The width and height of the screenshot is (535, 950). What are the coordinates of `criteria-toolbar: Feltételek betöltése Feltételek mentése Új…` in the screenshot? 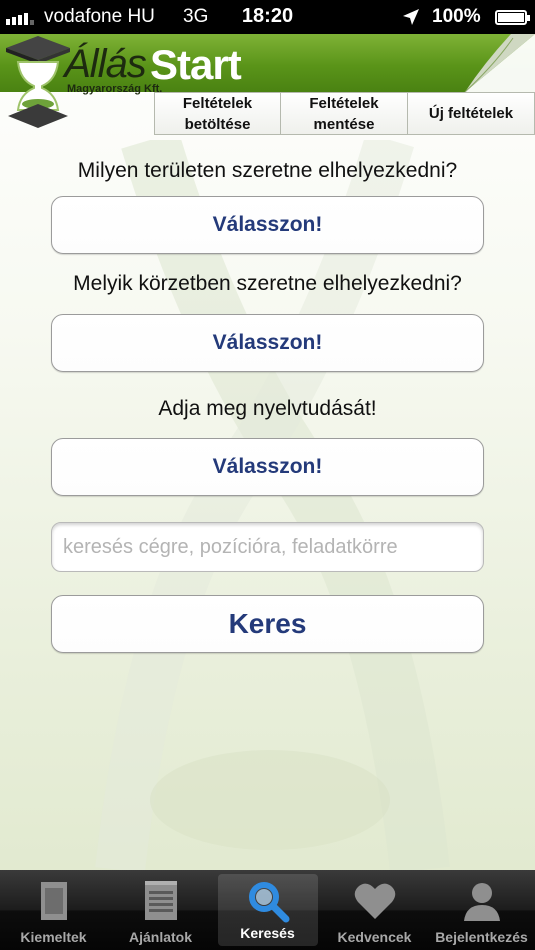 It's located at (344, 113).